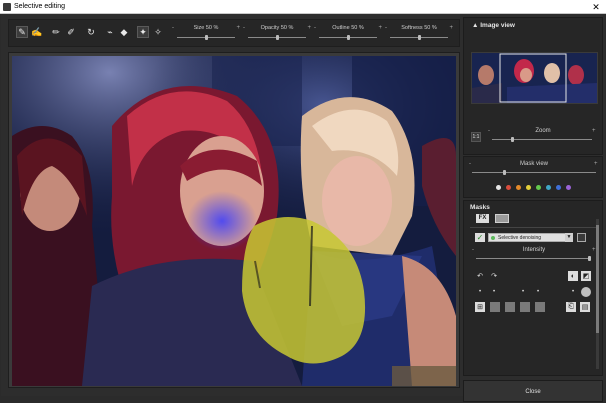 The image size is (606, 403). Describe the element at coordinates (277, 34) in the screenshot. I see `opacity-slider: - Opacity 50 % +` at that location.